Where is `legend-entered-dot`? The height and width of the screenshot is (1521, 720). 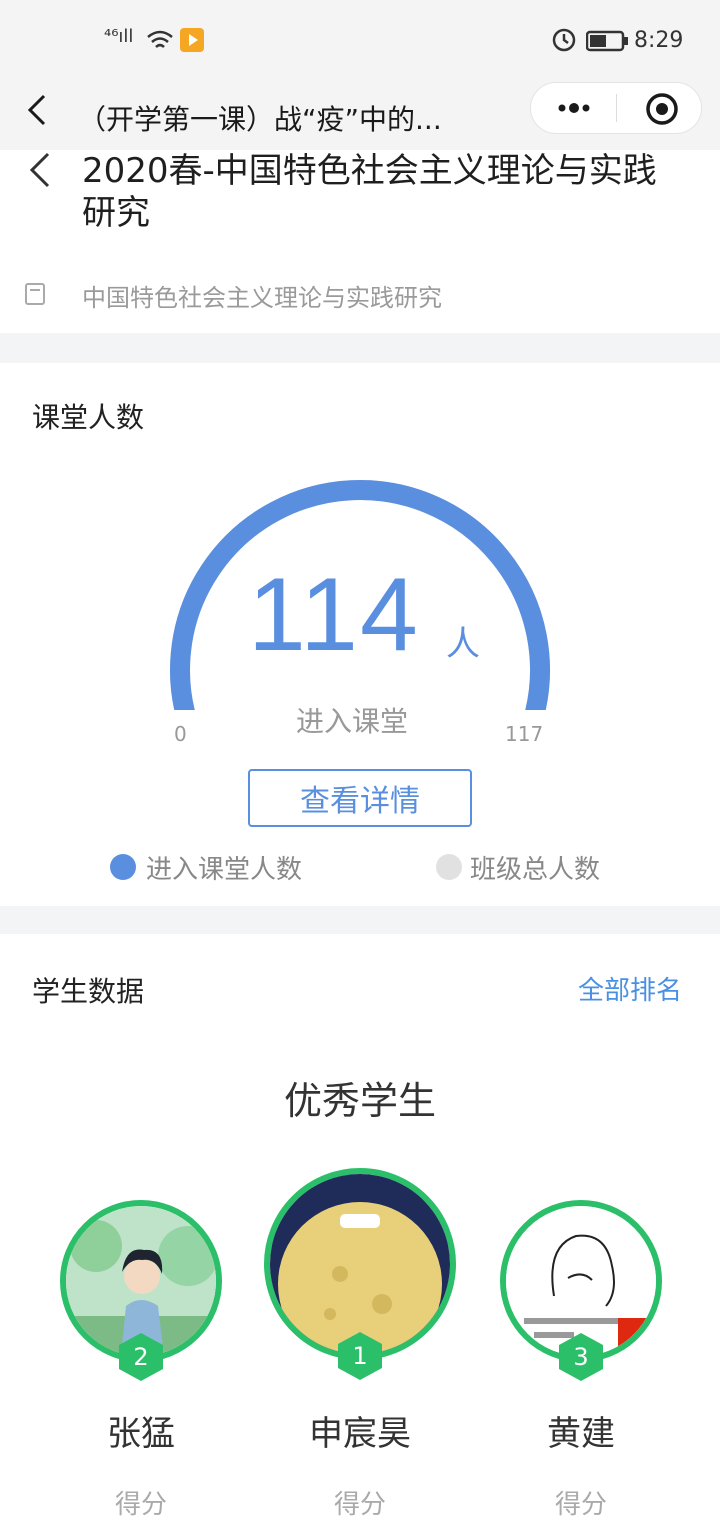 legend-entered-dot is located at coordinates (123, 867).